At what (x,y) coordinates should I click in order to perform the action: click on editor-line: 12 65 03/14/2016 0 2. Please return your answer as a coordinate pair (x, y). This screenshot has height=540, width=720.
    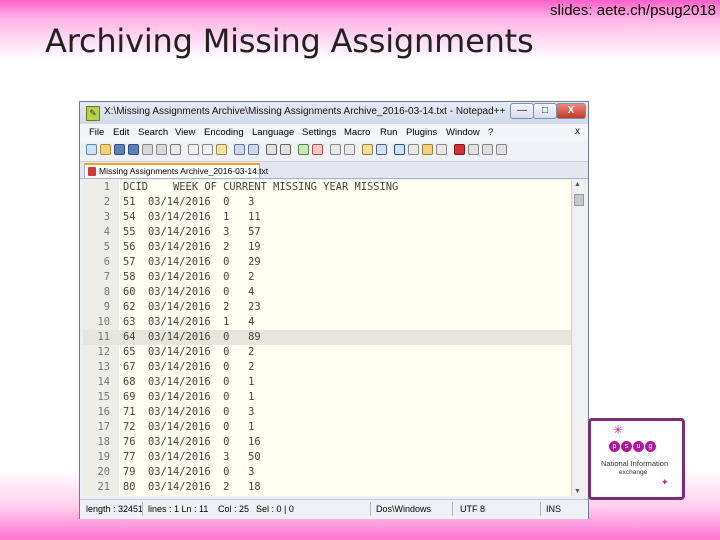
    Looking at the image, I should click on (327, 352).